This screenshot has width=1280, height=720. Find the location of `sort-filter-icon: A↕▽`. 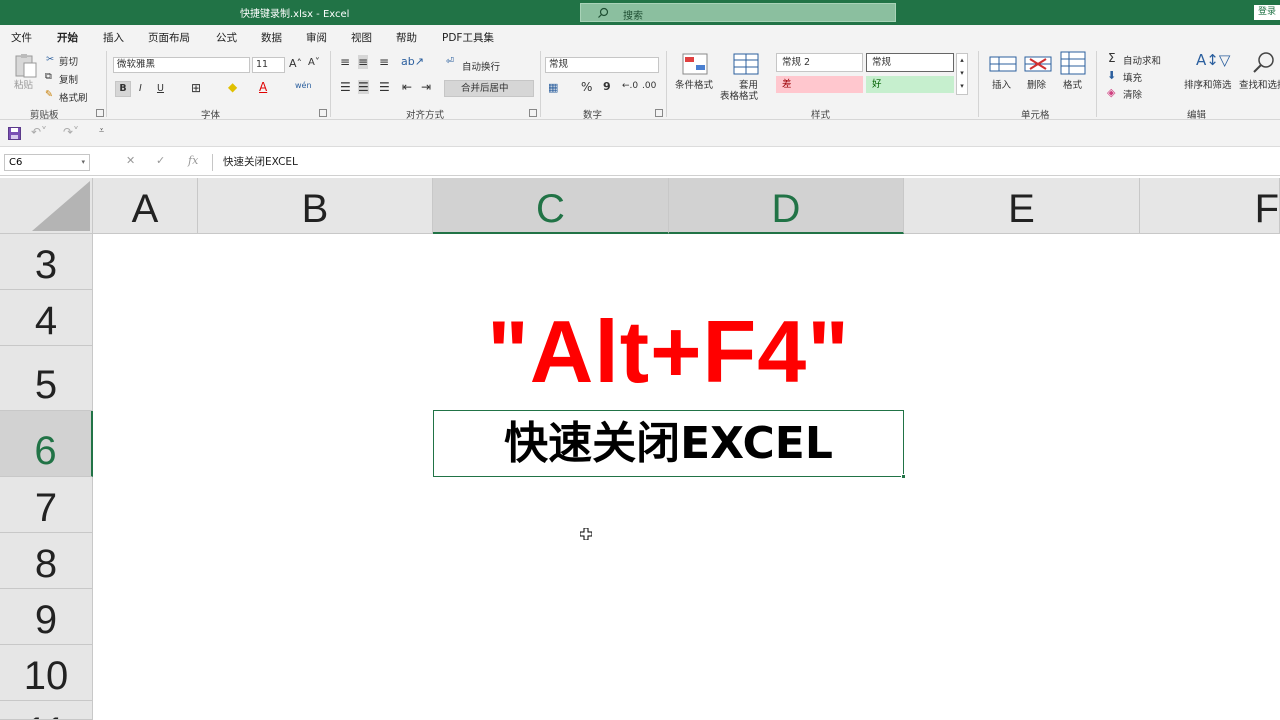

sort-filter-icon: A↕▽ is located at coordinates (1213, 60).